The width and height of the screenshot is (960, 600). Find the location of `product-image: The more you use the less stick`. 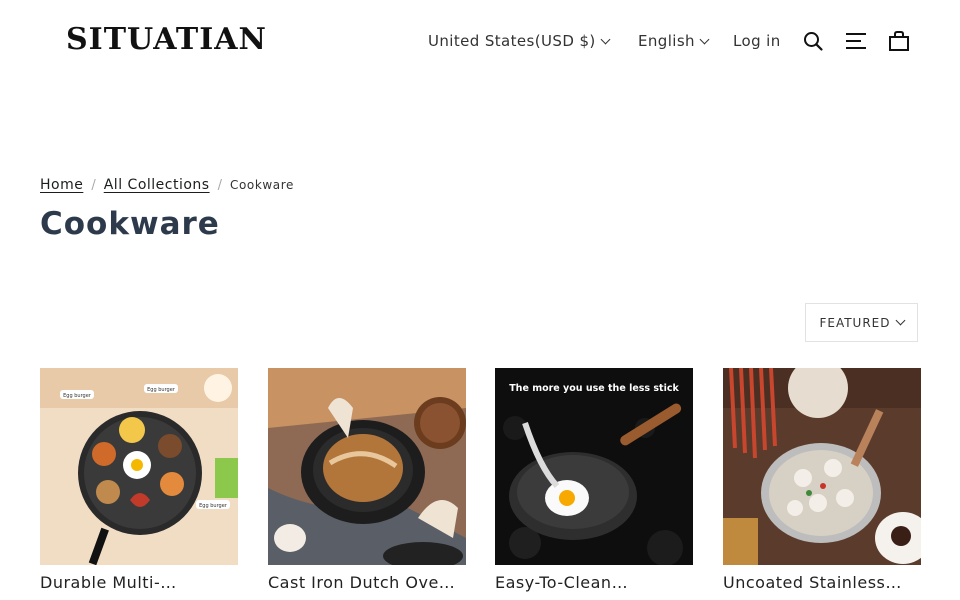

product-image: The more you use the less stick is located at coordinates (594, 466).